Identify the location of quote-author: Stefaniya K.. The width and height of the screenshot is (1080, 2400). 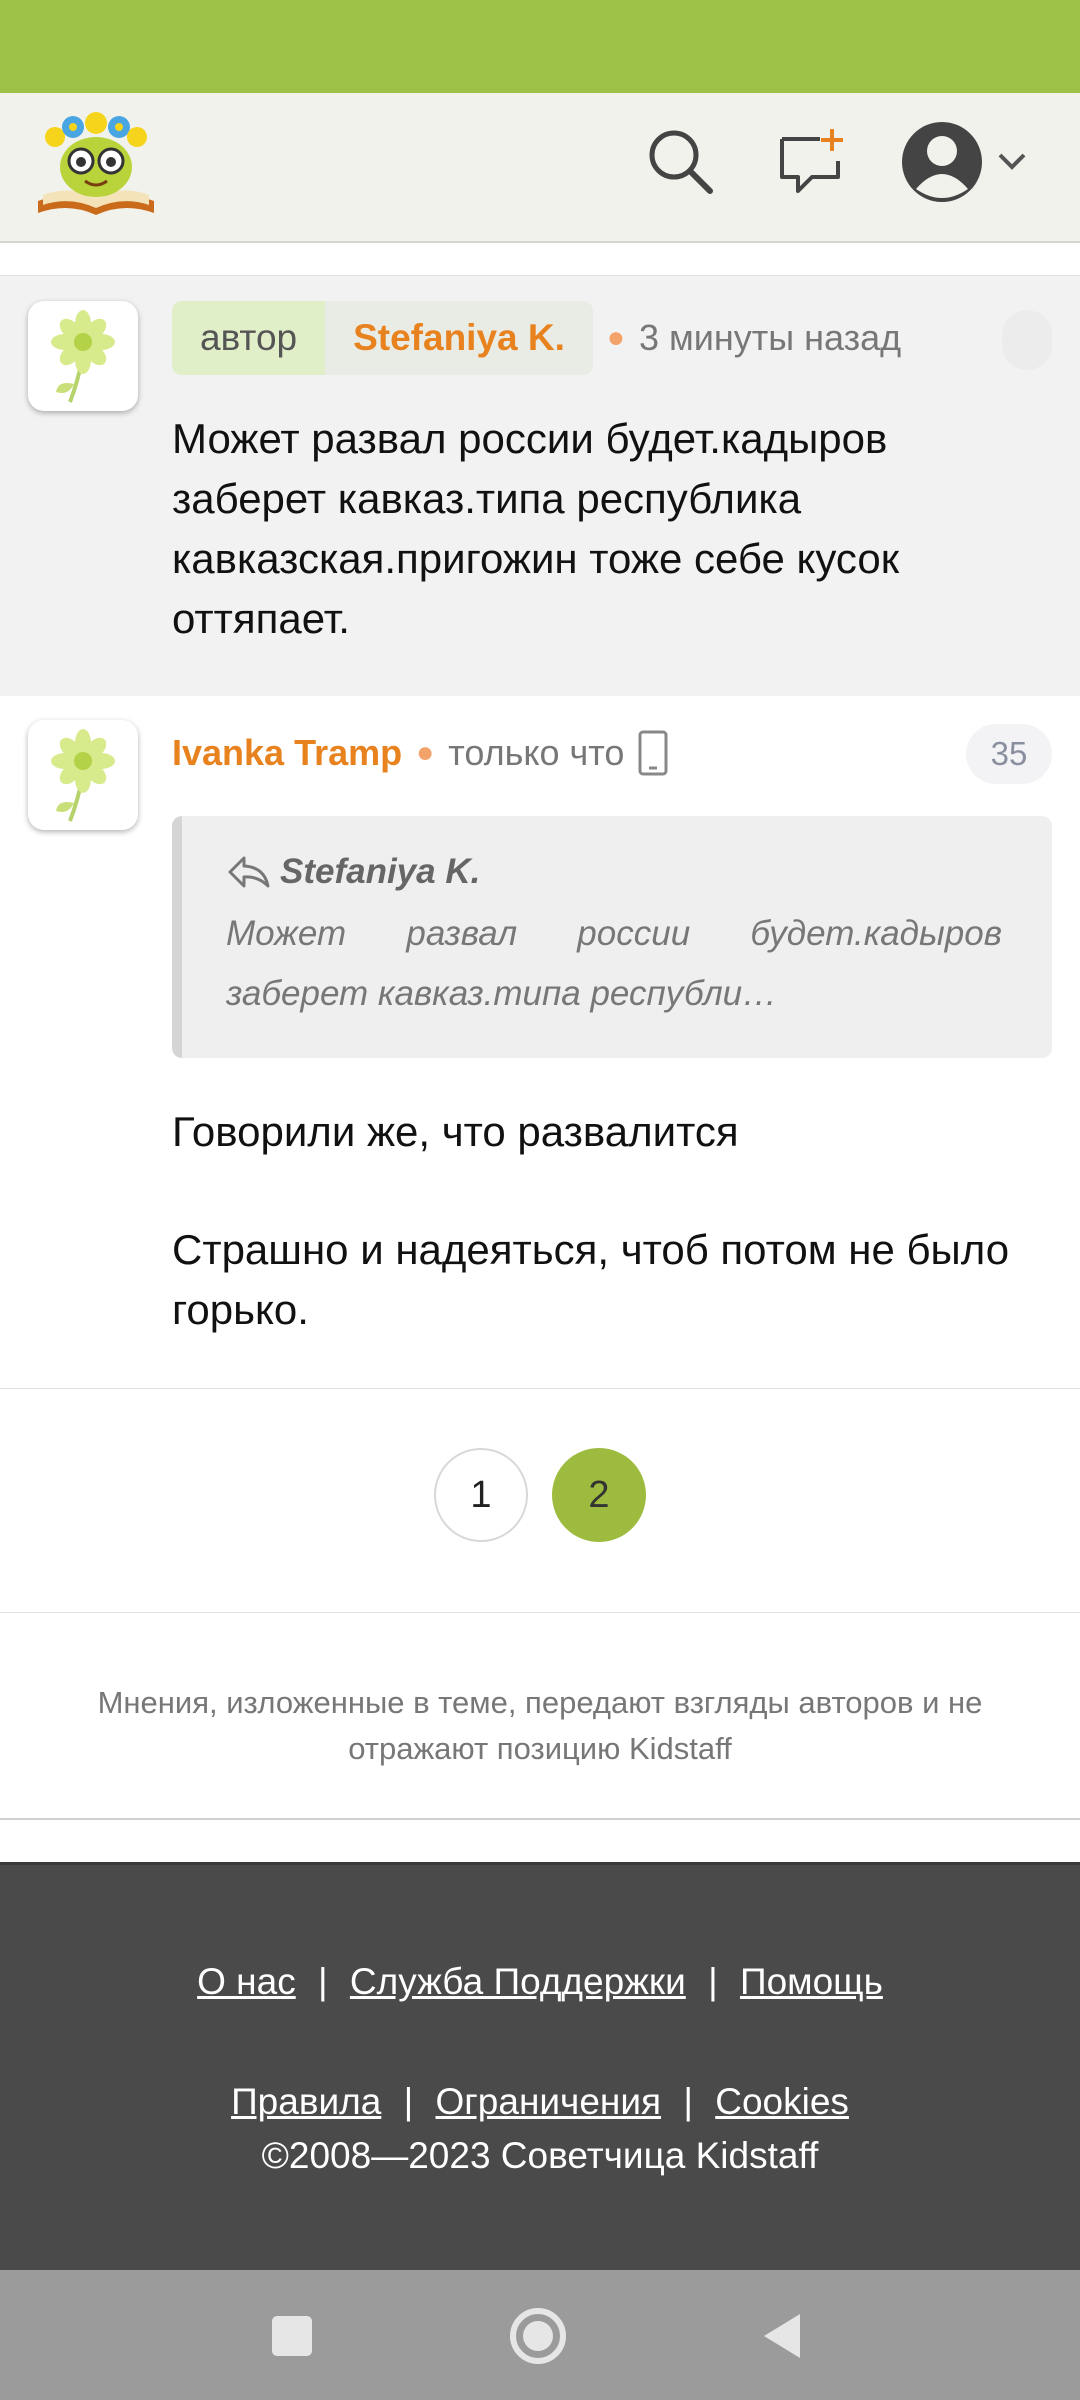
(380, 871).